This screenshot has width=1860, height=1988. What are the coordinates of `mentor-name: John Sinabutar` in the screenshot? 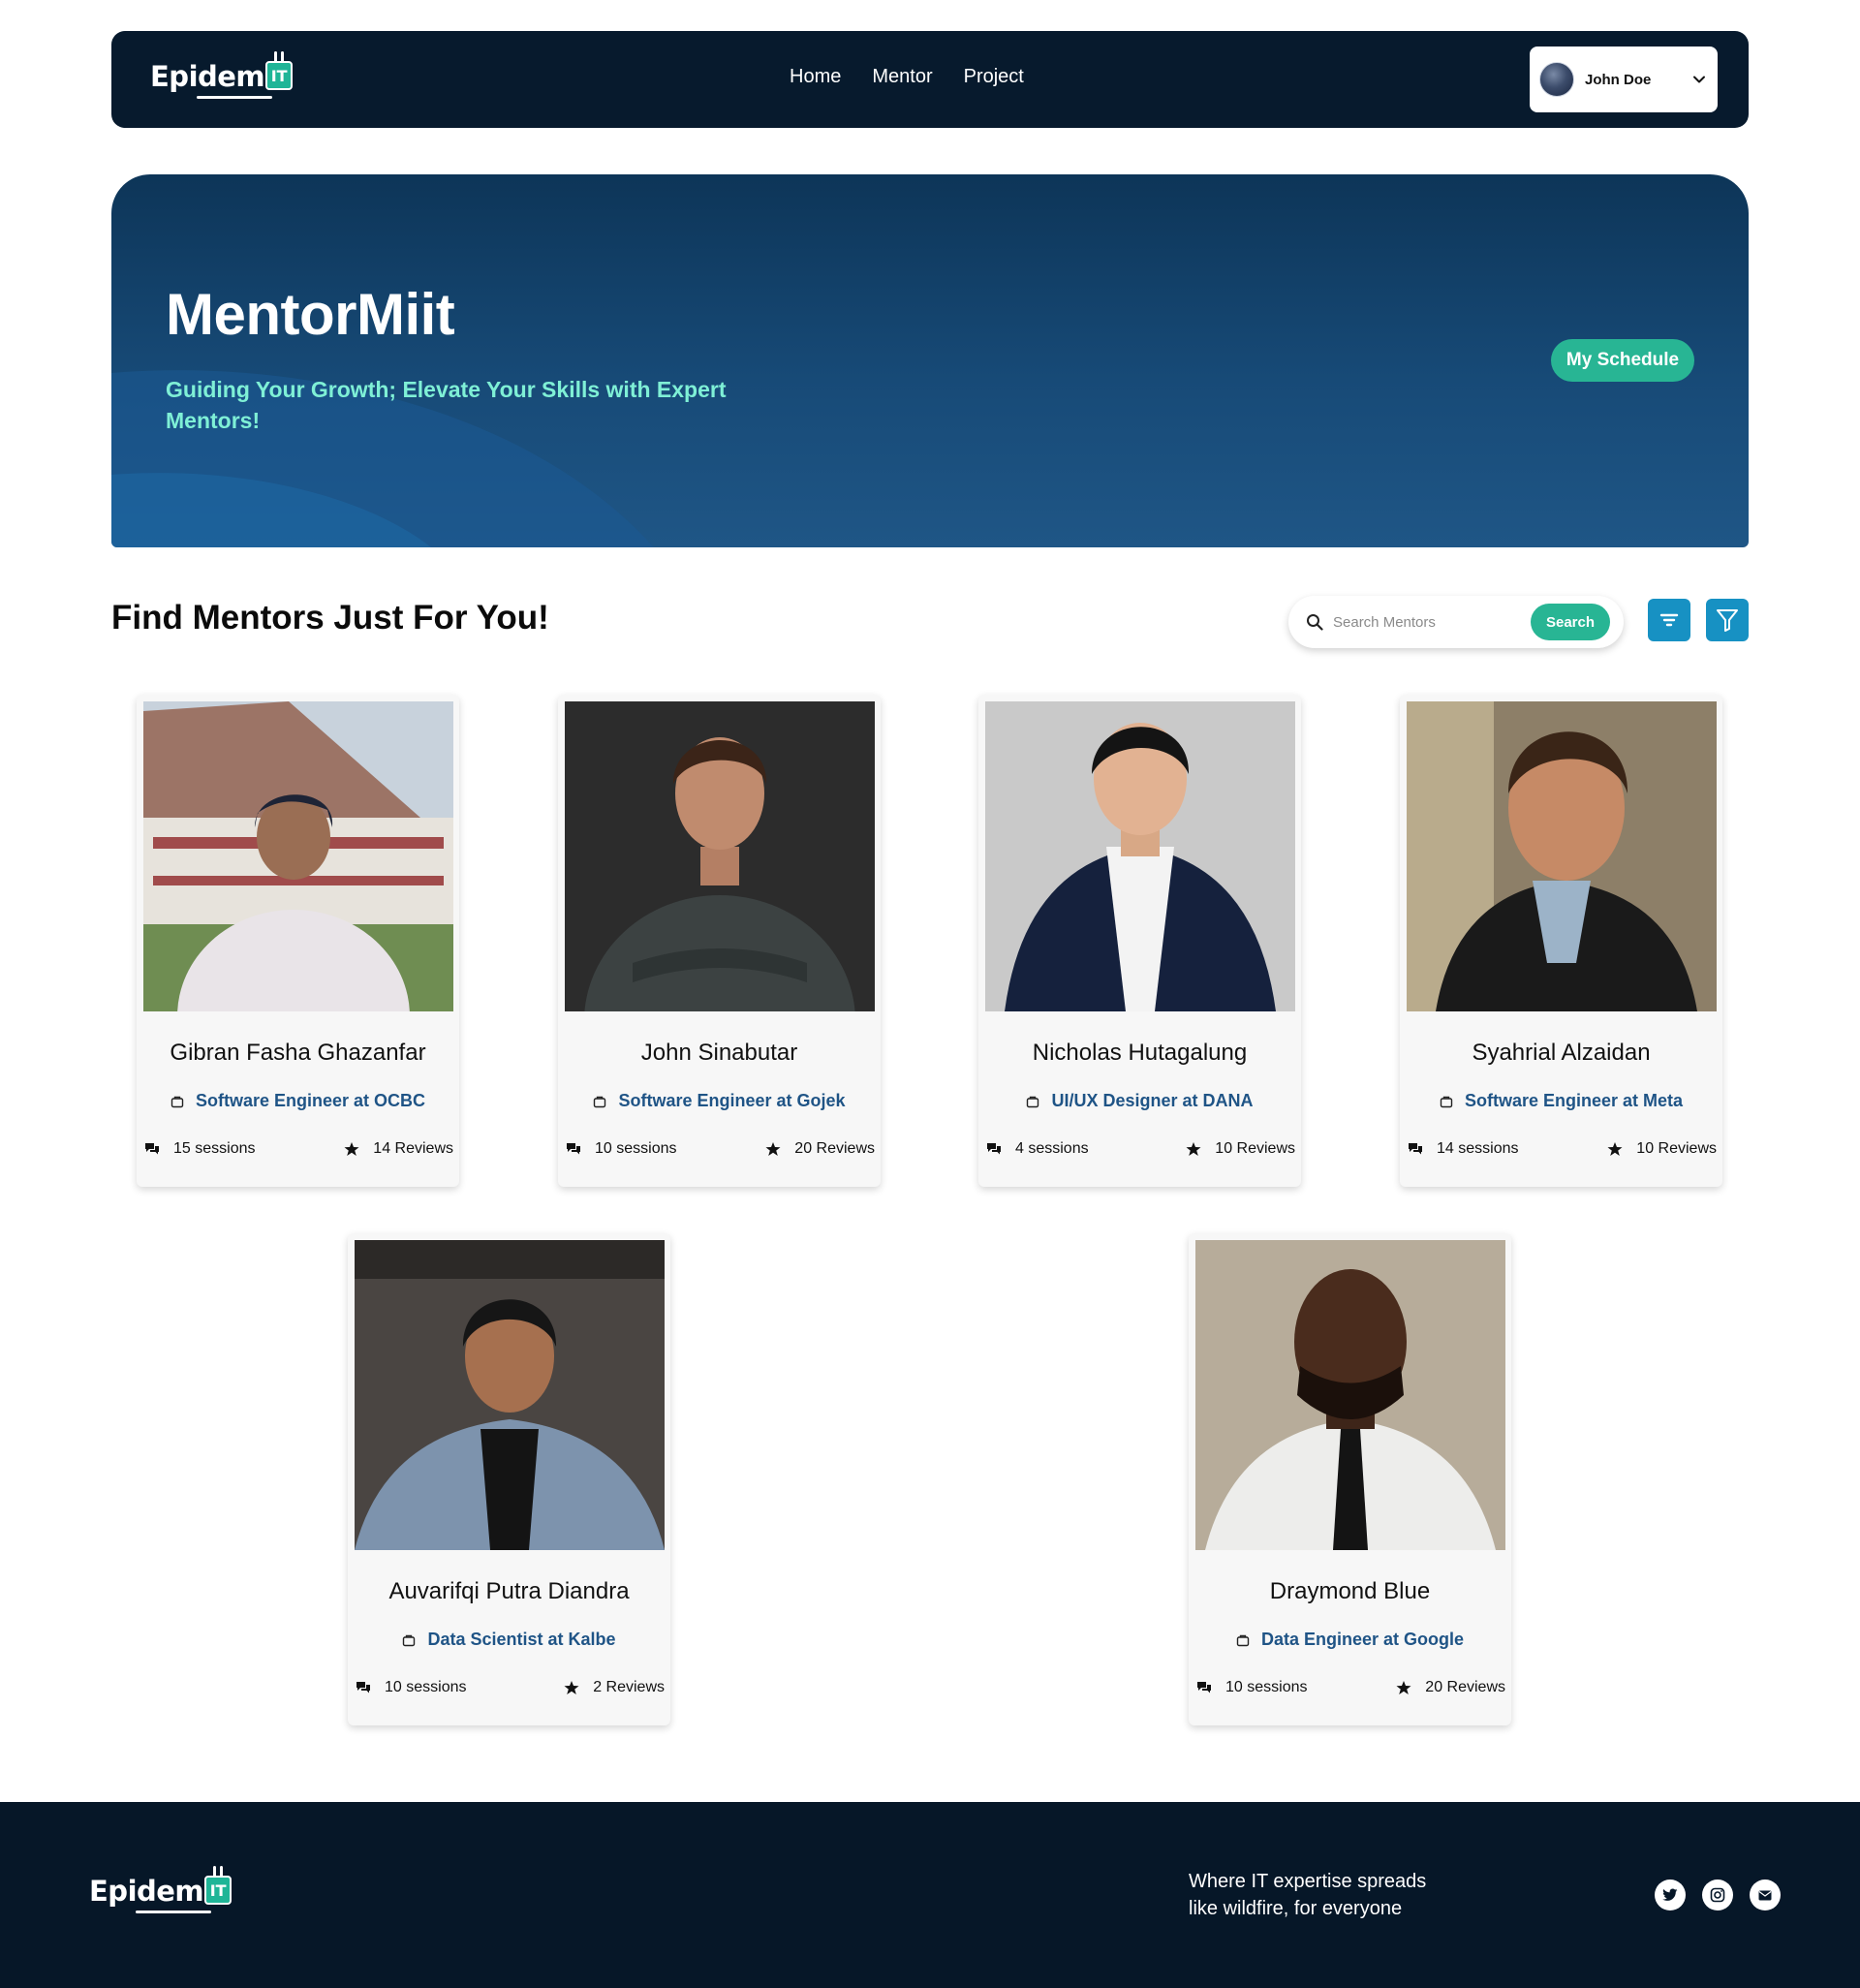 It's located at (719, 1053).